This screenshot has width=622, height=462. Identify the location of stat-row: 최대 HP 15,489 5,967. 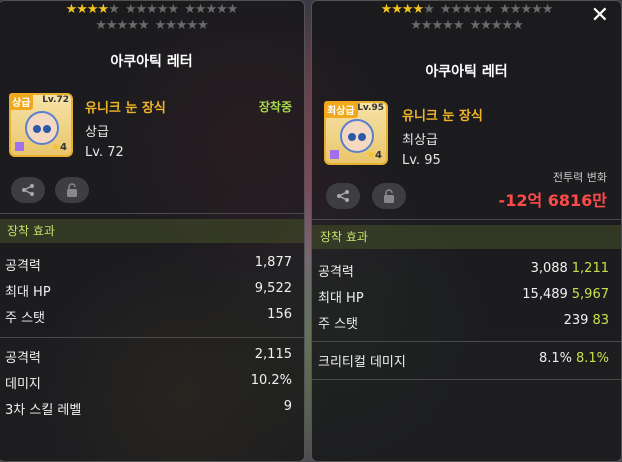
(466, 296).